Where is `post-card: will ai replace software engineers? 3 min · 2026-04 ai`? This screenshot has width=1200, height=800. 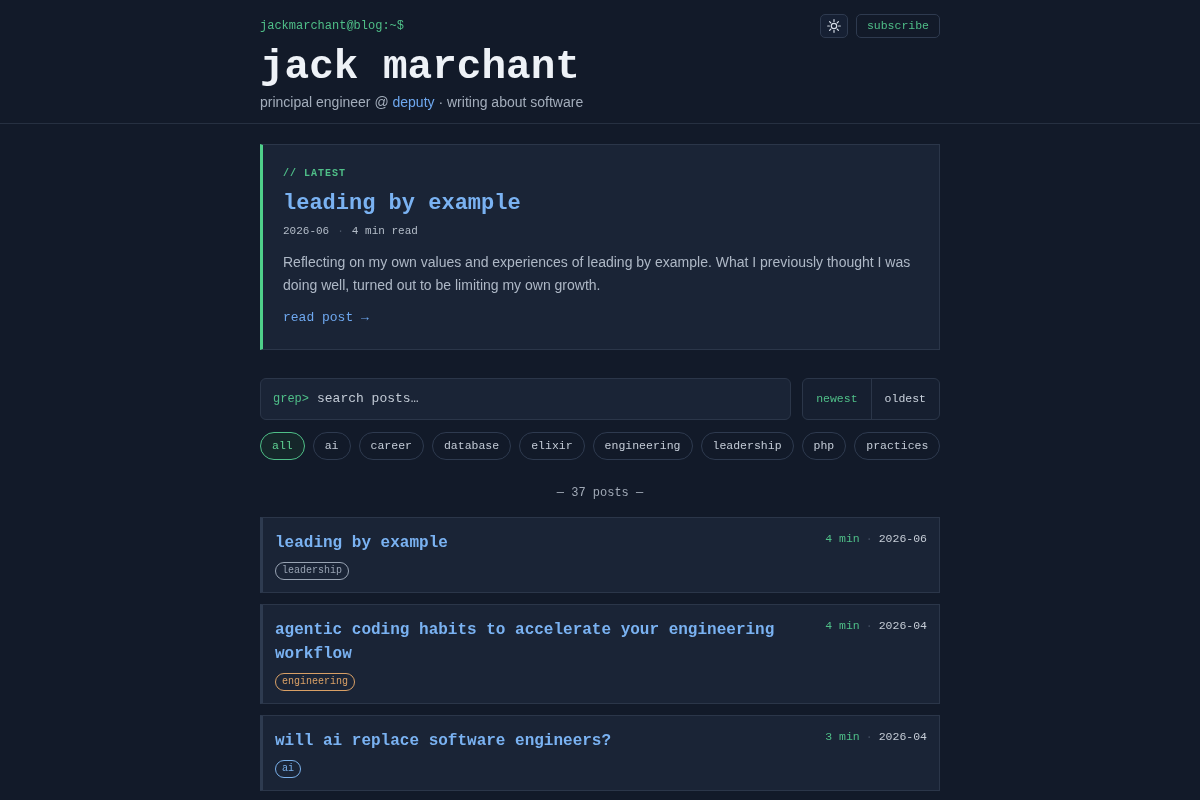 post-card: will ai replace software engineers? 3 min · 2026-04 ai is located at coordinates (600, 753).